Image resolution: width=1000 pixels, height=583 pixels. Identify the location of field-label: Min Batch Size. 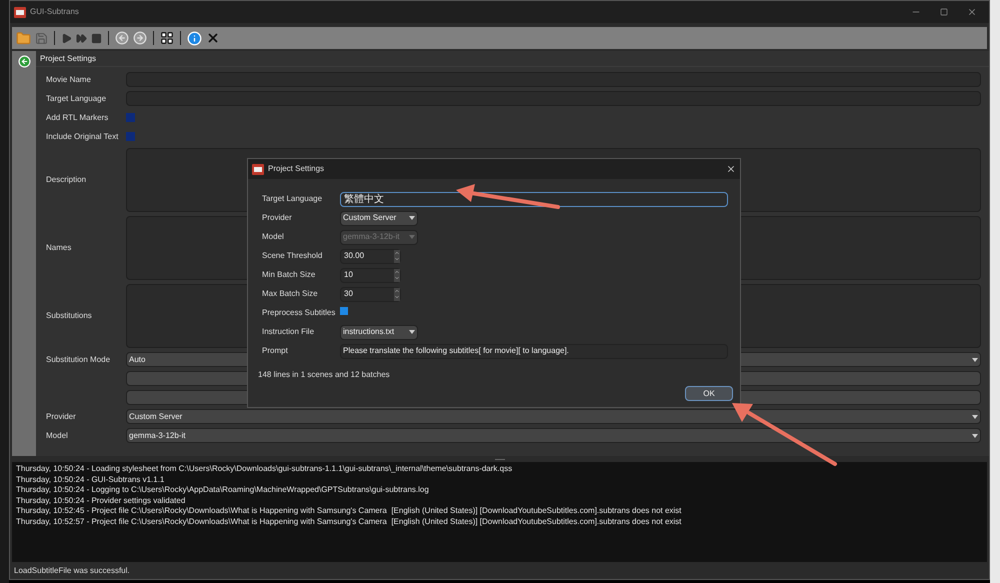
(289, 275).